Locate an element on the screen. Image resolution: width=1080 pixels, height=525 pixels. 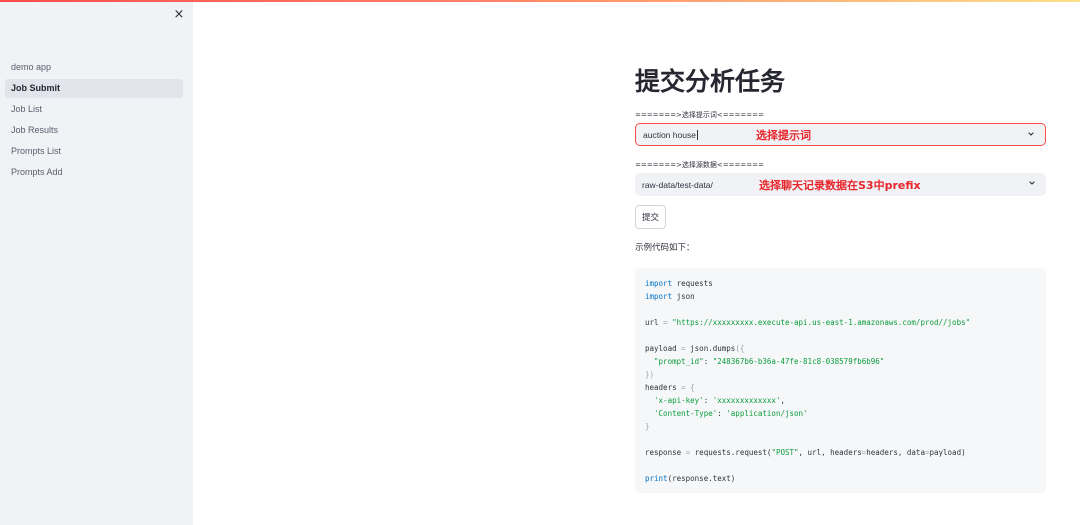
text-cursor is located at coordinates (697, 134).